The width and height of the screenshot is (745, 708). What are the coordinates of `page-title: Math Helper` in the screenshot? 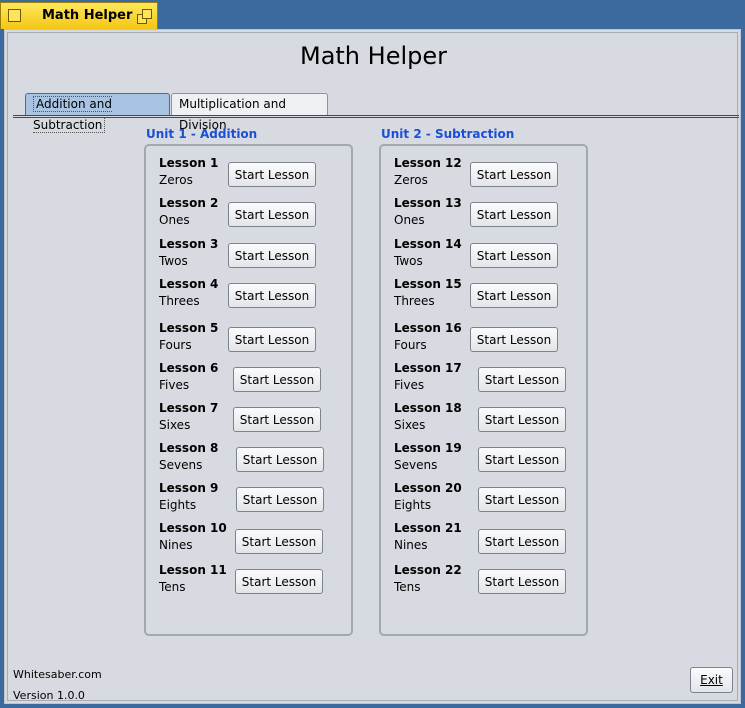 It's located at (373, 56).